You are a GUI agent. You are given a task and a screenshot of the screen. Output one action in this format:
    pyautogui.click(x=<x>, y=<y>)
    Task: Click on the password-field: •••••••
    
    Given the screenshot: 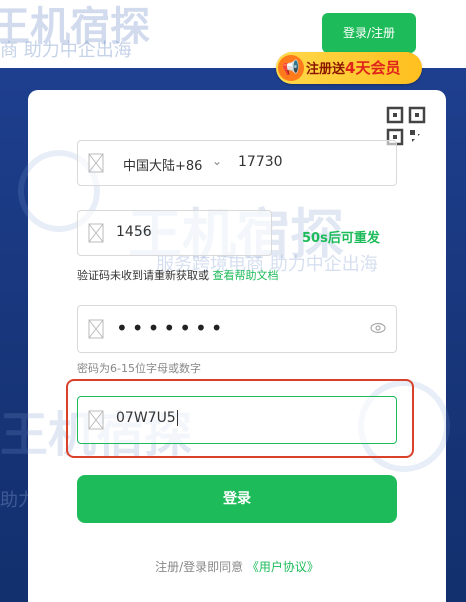 What is the action you would take?
    pyautogui.click(x=237, y=329)
    